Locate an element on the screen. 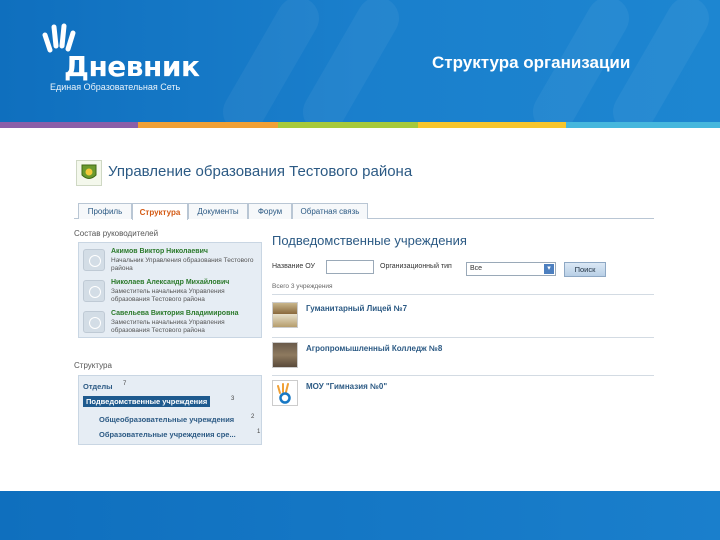  search-button: Поиск is located at coordinates (585, 269).